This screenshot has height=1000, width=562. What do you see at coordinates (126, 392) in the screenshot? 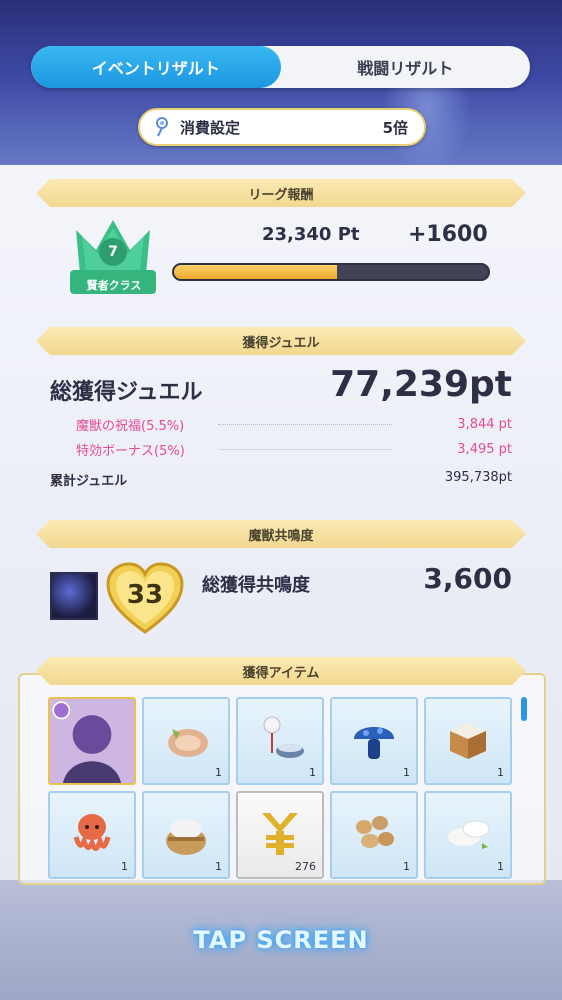
I see `jewel-total-label: 総獲得ジュエル` at bounding box center [126, 392].